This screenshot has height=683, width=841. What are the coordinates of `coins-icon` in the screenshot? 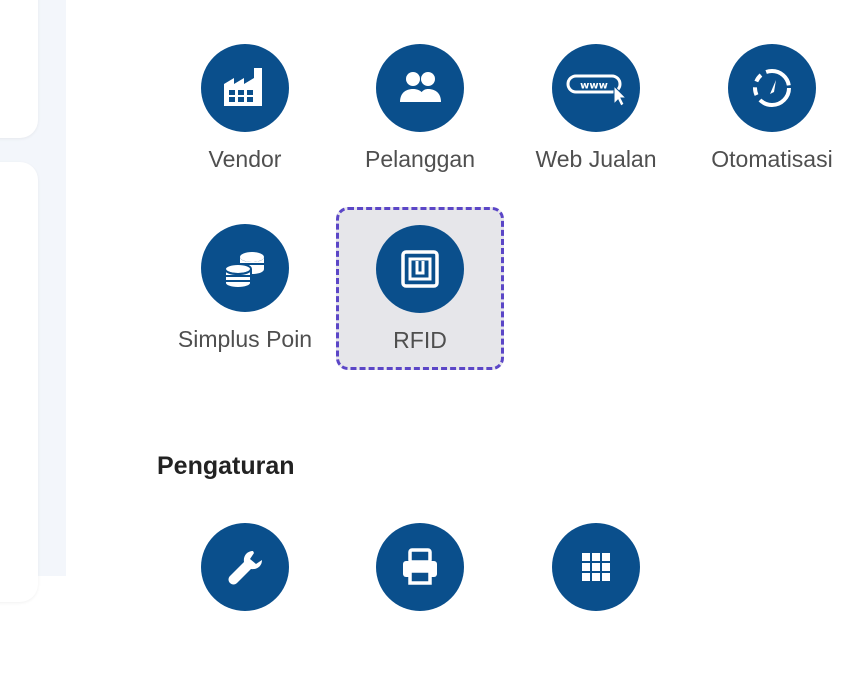 It's located at (245, 268).